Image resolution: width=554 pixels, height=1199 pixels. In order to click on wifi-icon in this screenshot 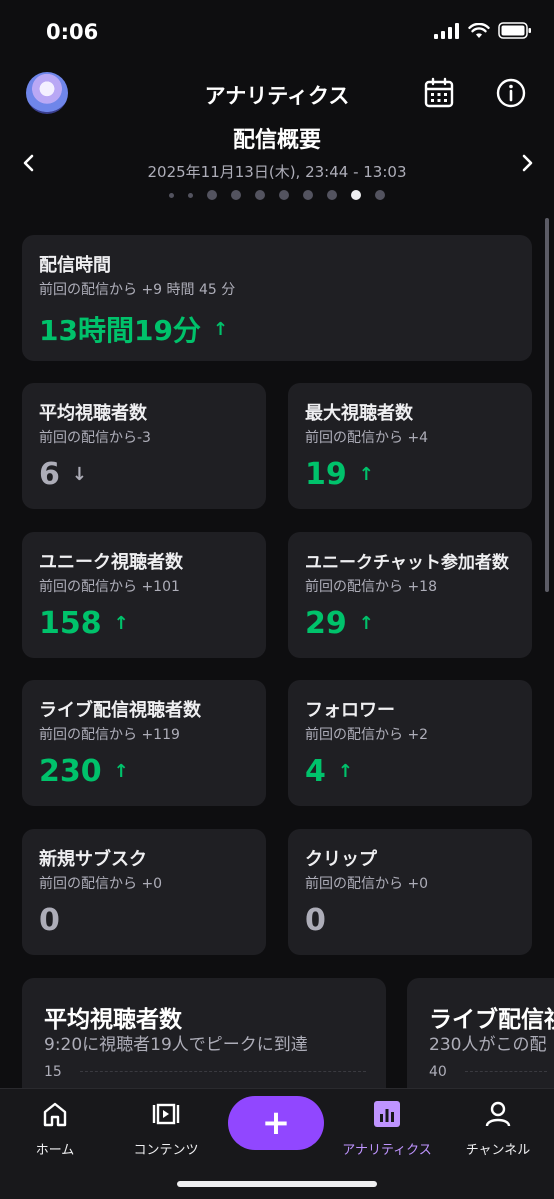, I will do `click(479, 30)`.